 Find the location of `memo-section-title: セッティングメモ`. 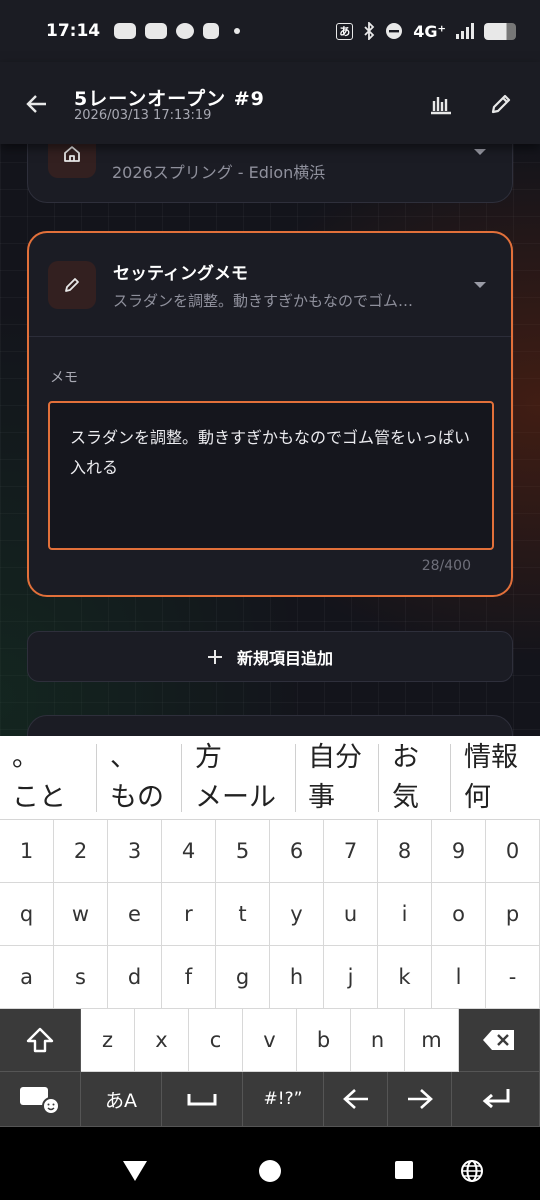

memo-section-title: セッティングメモ is located at coordinates (180, 271).